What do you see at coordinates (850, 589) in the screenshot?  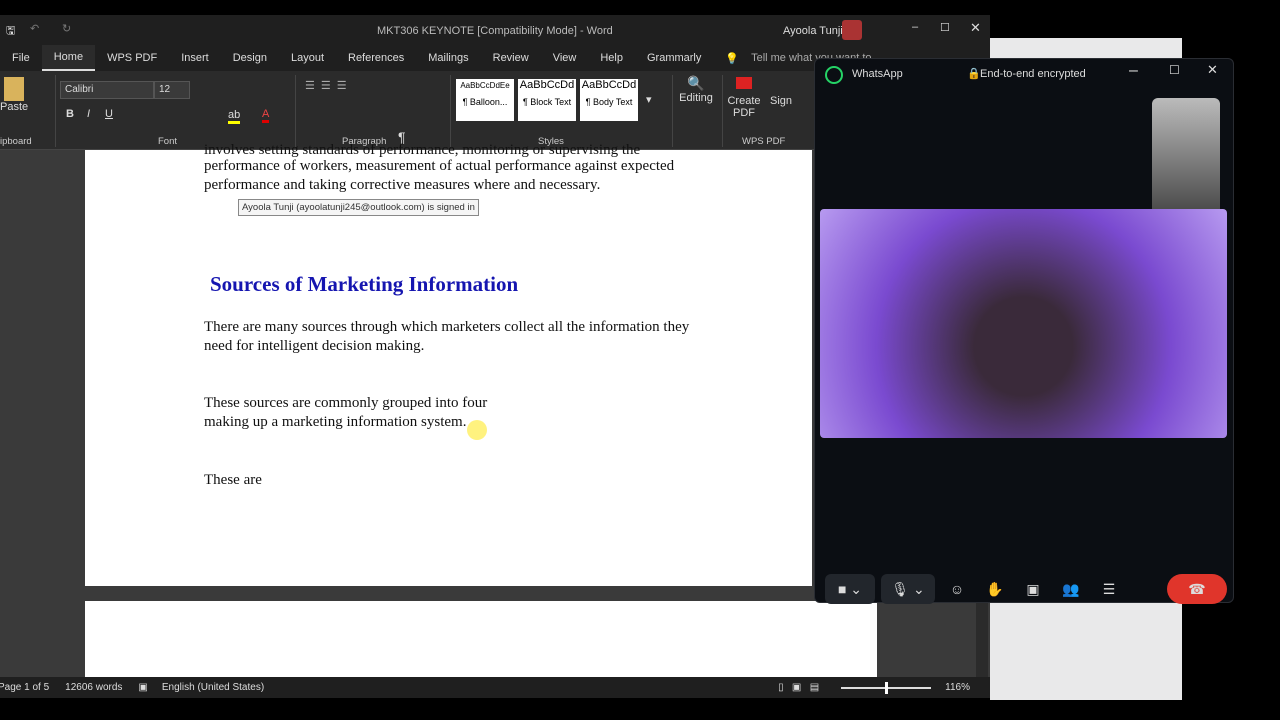 I see `camera-button: ■ ⌄` at bounding box center [850, 589].